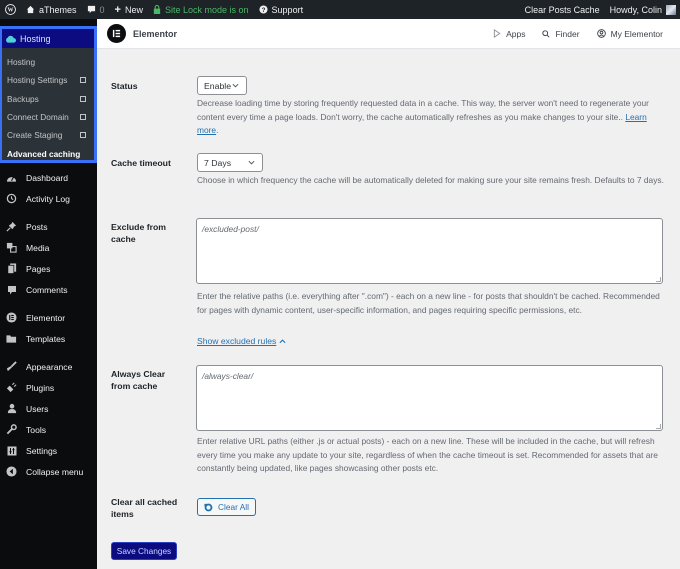 The image size is (680, 569). I want to click on clear-all-label: Clear all cached items, so click(144, 508).